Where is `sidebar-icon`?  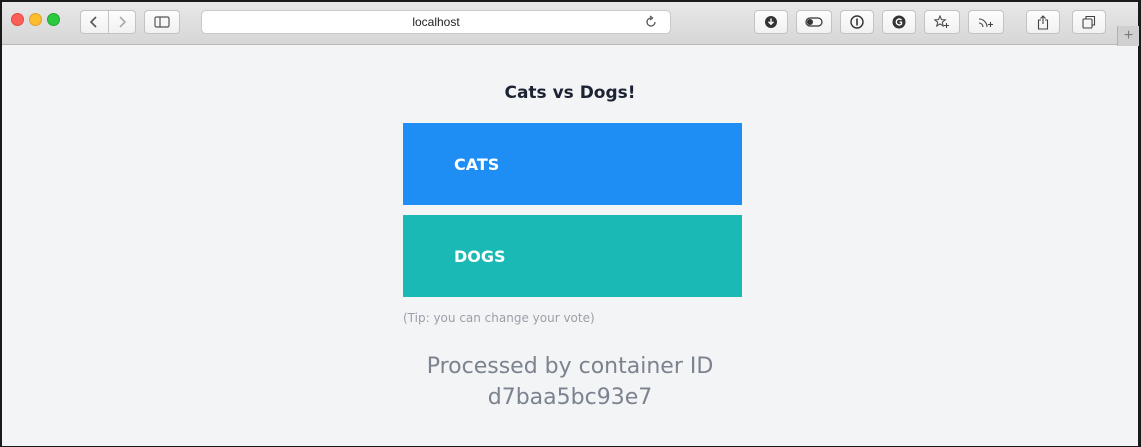
sidebar-icon is located at coordinates (162, 22).